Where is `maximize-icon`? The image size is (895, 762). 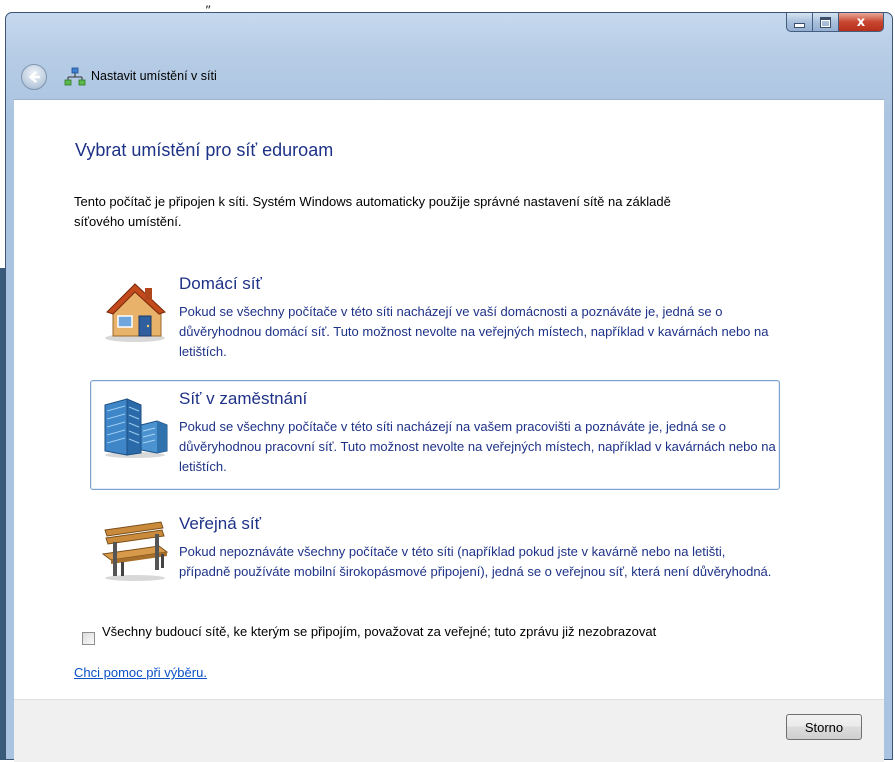
maximize-icon is located at coordinates (825, 22).